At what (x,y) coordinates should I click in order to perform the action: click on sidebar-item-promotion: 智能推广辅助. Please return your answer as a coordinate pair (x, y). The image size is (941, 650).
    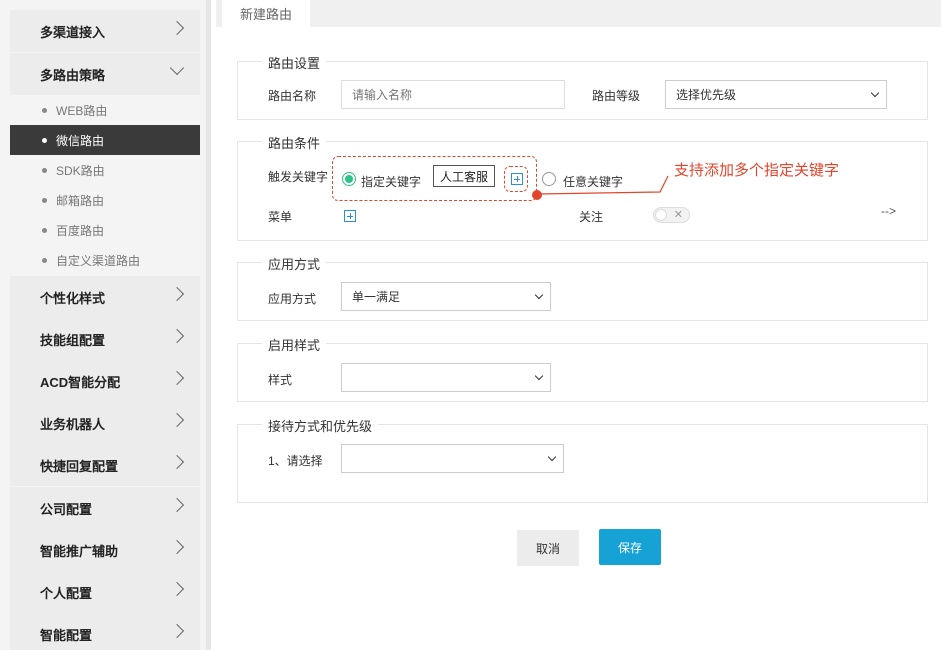
    Looking at the image, I should click on (105, 550).